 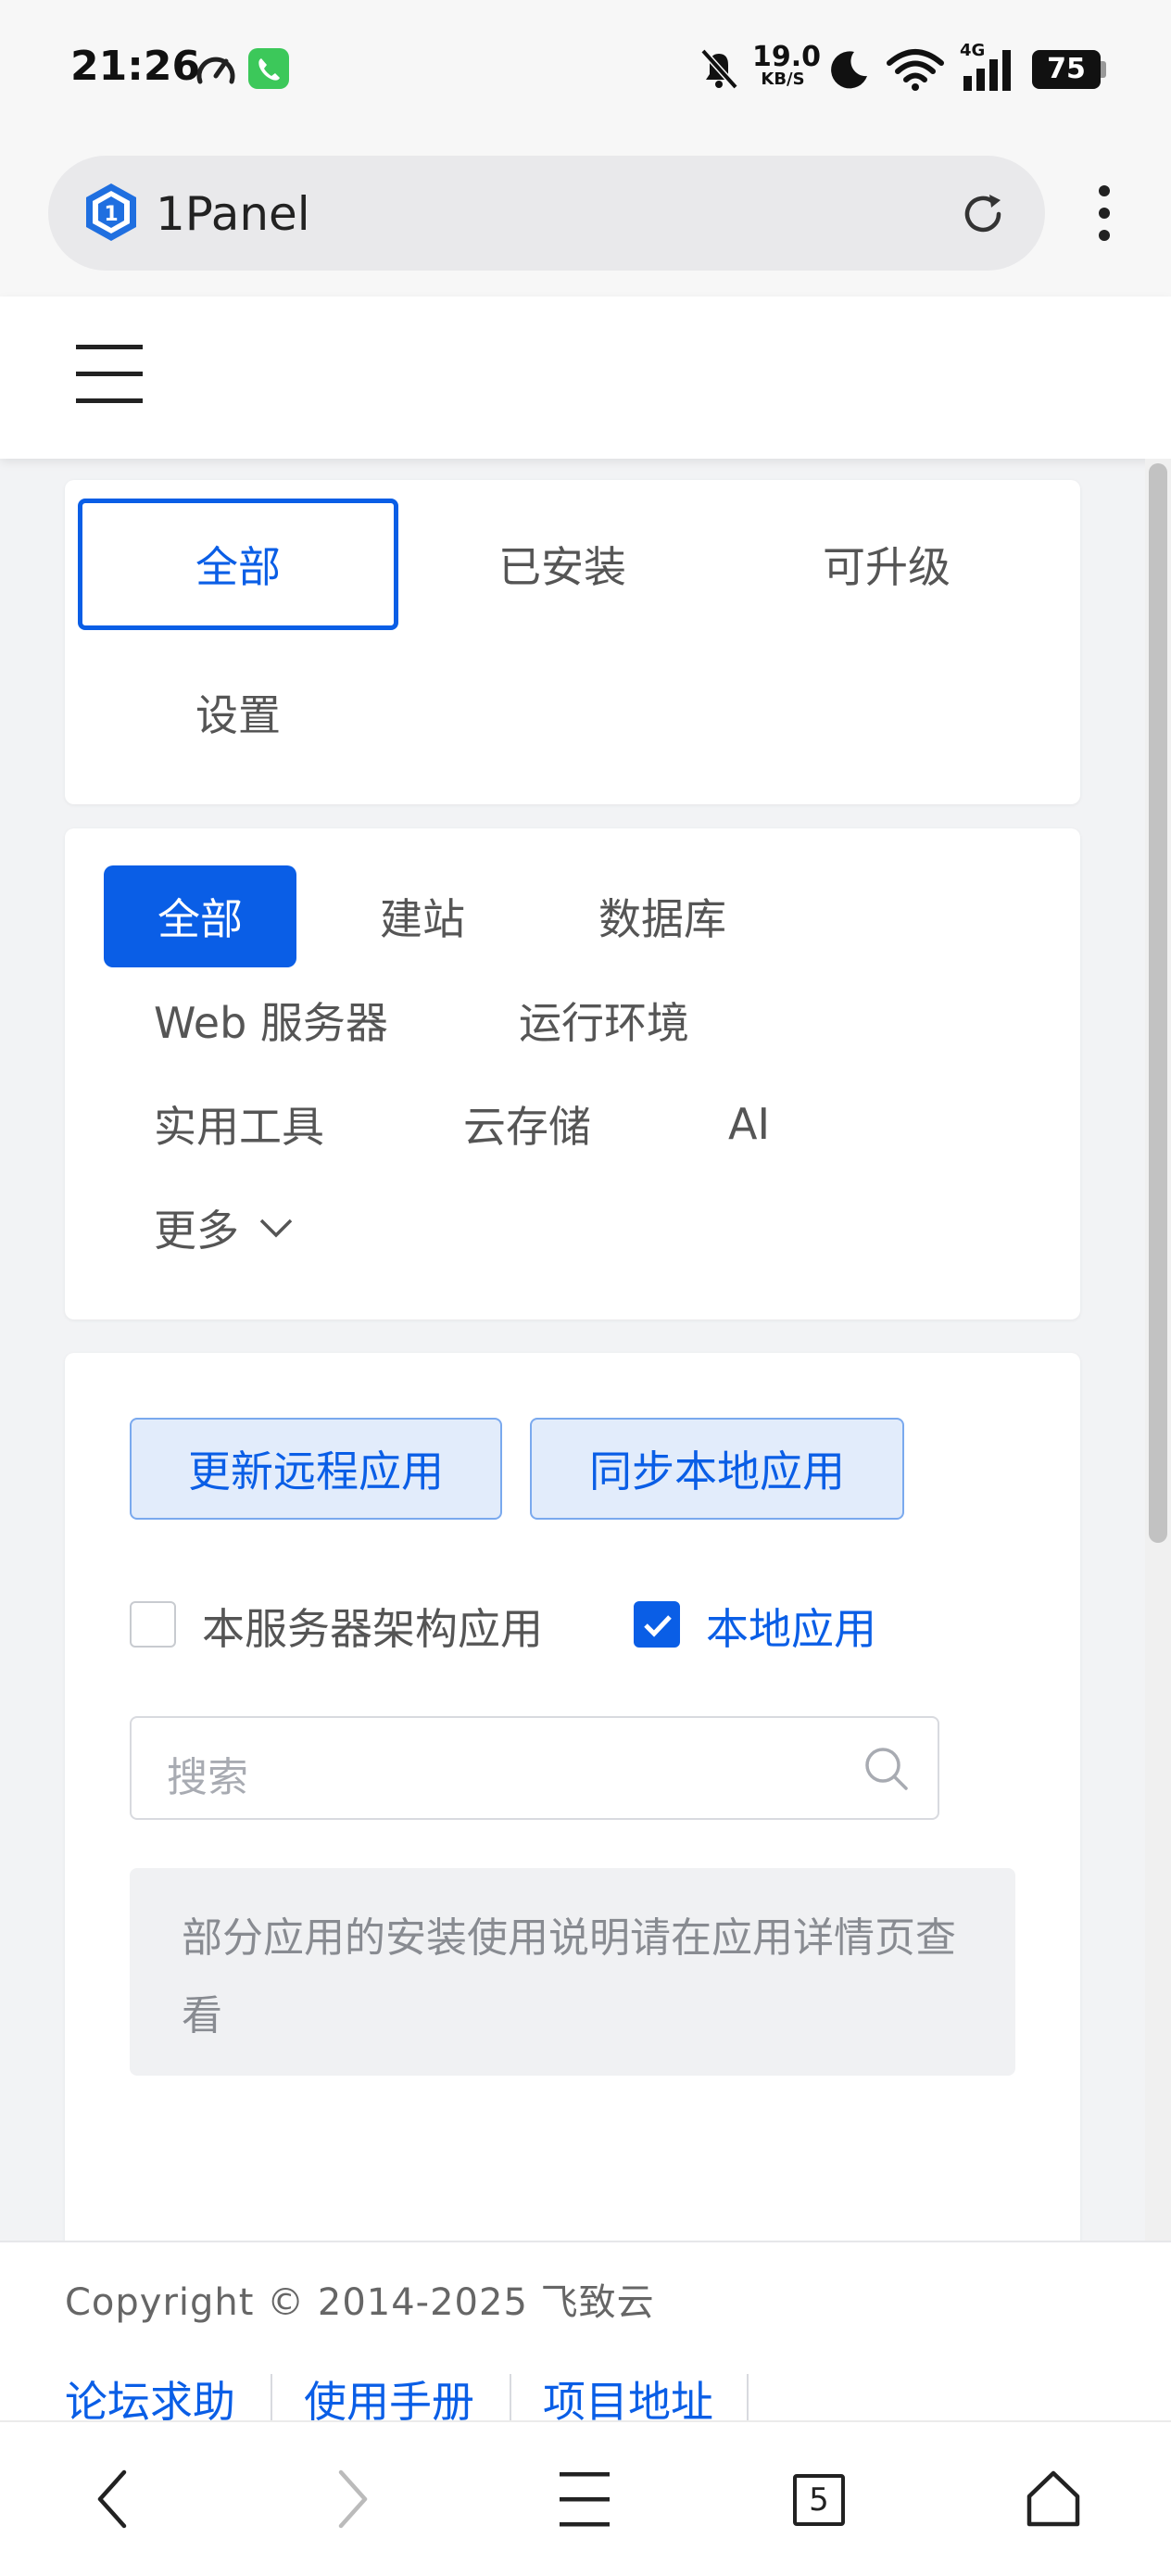 What do you see at coordinates (136, 66) in the screenshot?
I see `status-time: 21:26` at bounding box center [136, 66].